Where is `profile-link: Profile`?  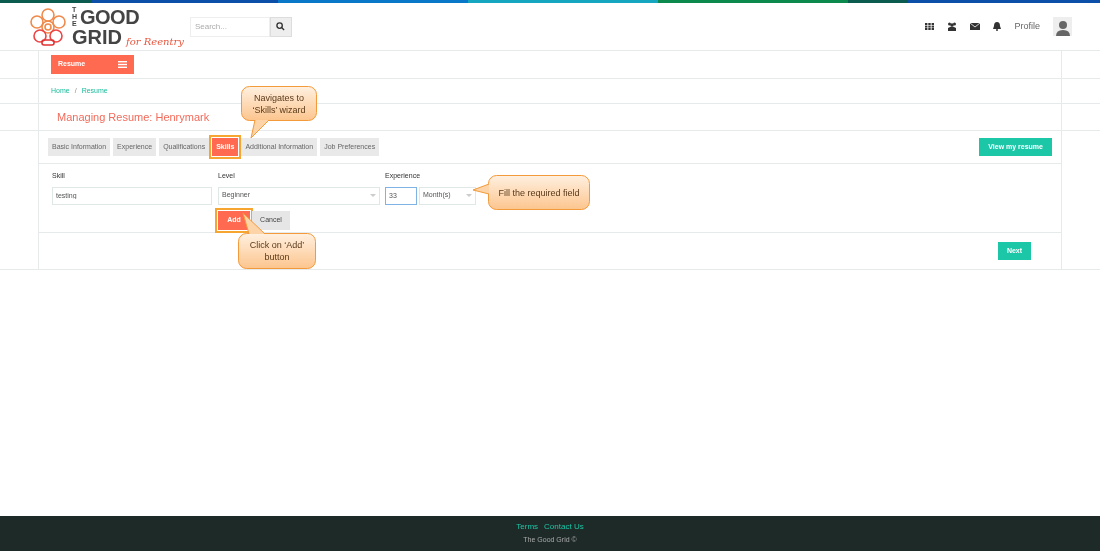
profile-link: Profile is located at coordinates (1027, 26).